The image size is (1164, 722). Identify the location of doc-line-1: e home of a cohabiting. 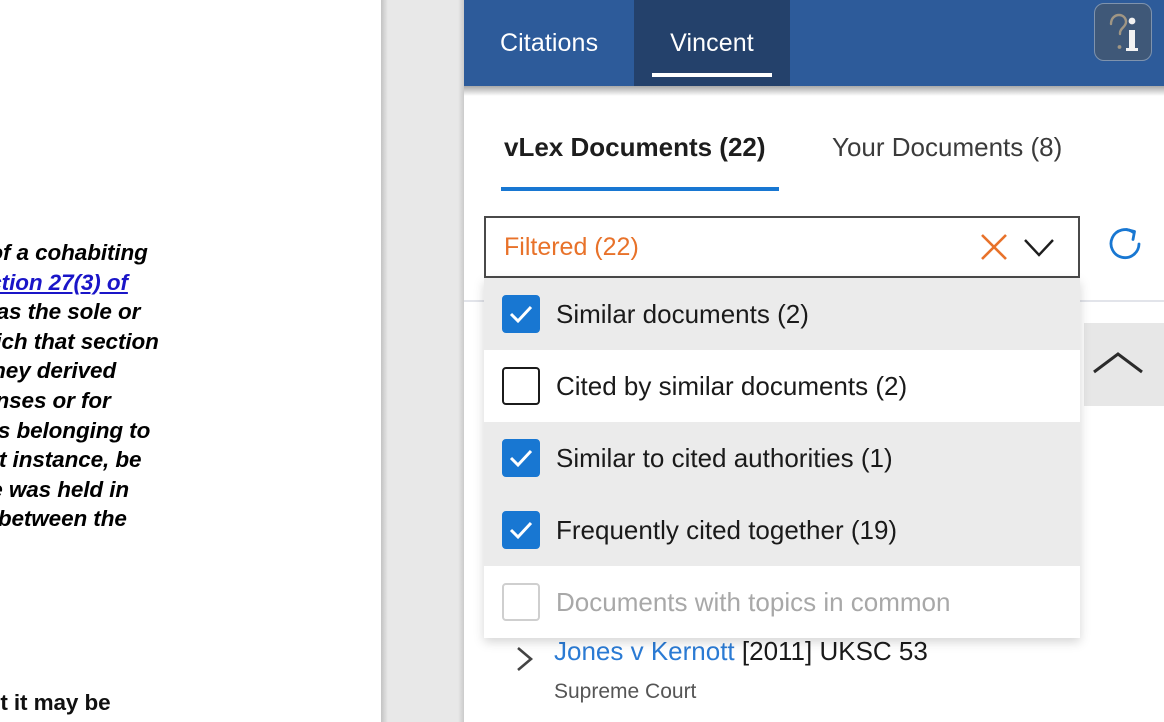
(74, 252).